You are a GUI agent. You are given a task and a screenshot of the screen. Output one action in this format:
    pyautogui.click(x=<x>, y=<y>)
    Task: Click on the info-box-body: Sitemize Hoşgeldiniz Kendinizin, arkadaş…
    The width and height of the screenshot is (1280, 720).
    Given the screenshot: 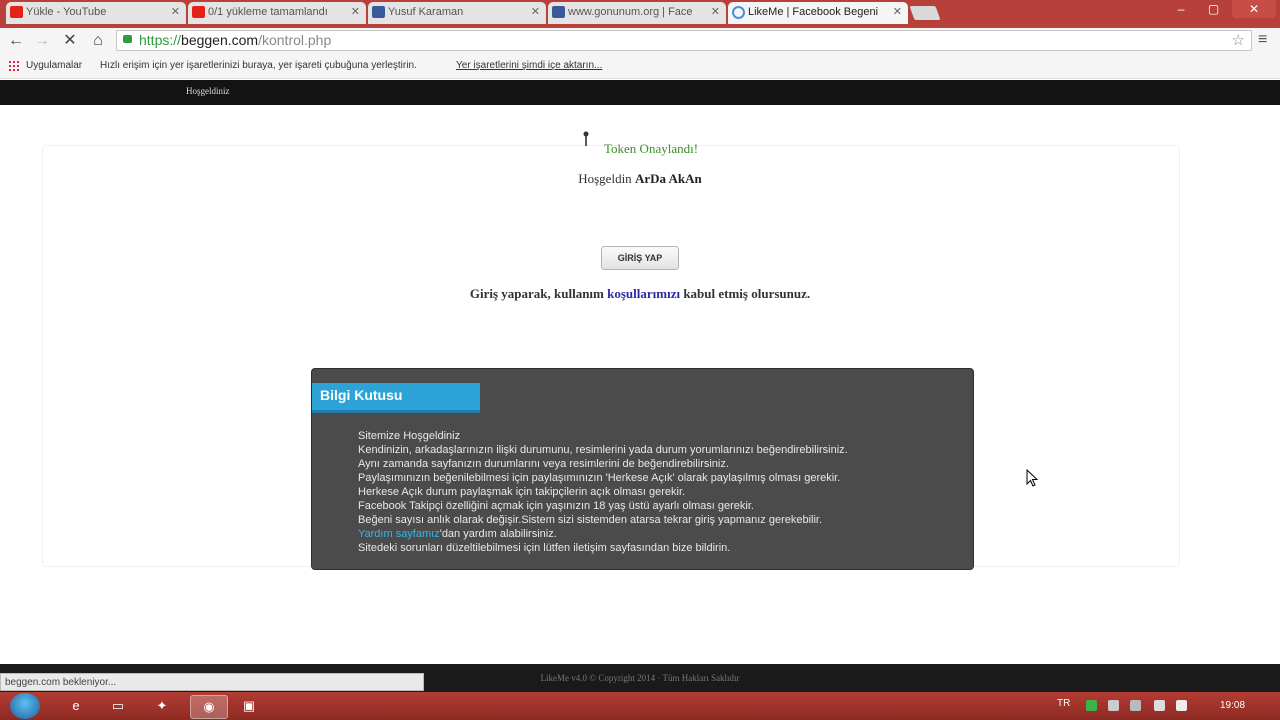 What is the action you would take?
    pyautogui.click(x=658, y=492)
    